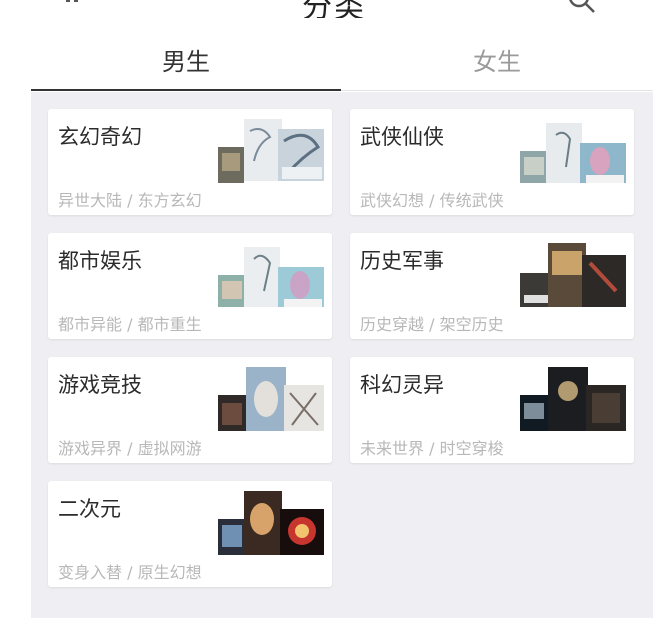 This screenshot has width=668, height=618. I want to click on category-card-erciyuan: 二次元 变身入替 / 原生幻想, so click(190, 534).